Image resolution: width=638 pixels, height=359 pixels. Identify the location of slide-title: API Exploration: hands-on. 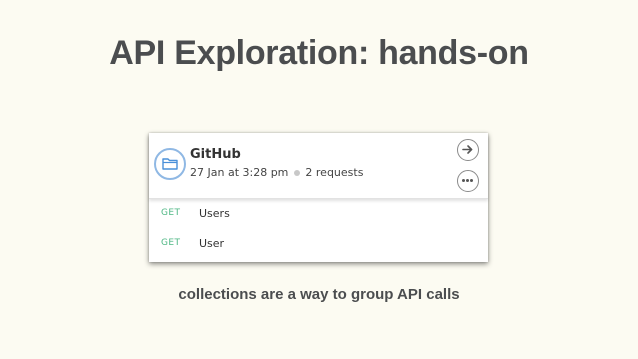
(319, 53).